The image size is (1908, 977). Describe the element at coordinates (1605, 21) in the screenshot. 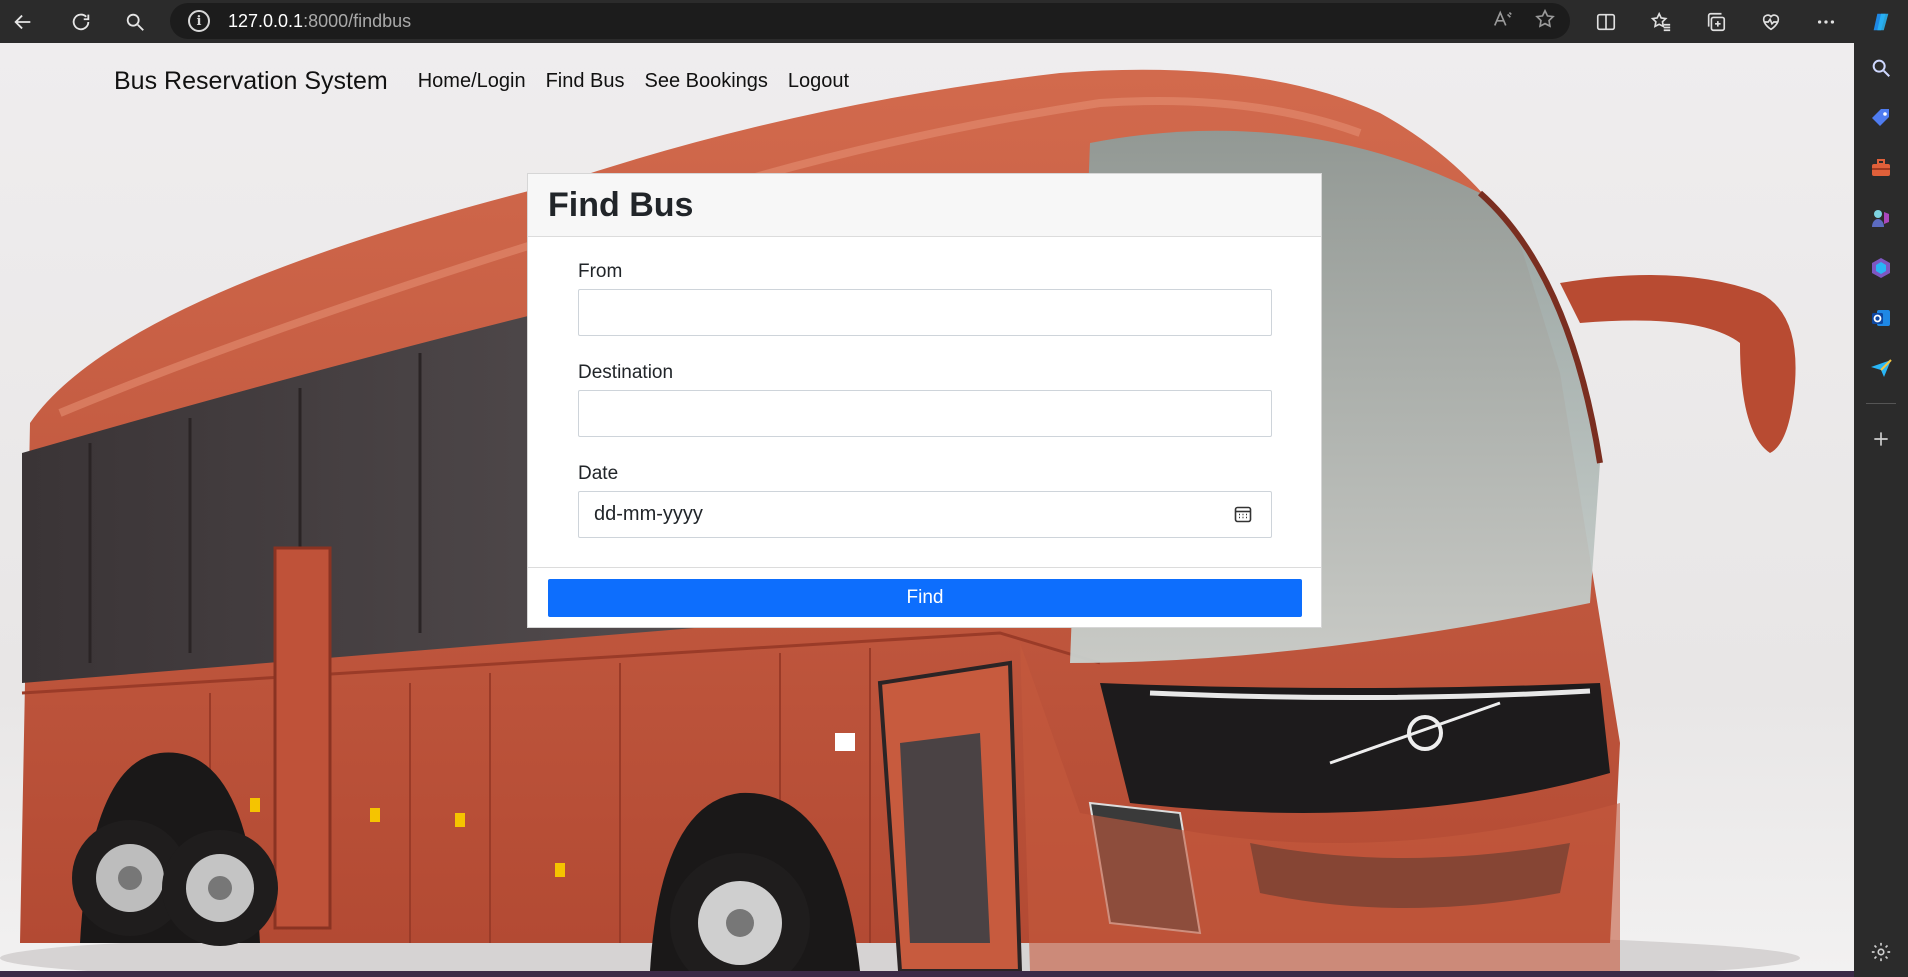

I see `split-screen-icon` at that location.